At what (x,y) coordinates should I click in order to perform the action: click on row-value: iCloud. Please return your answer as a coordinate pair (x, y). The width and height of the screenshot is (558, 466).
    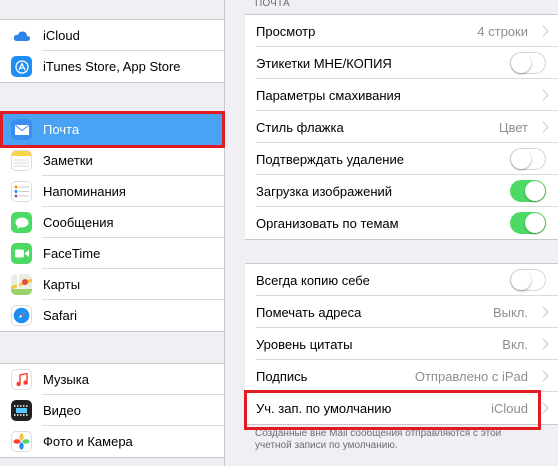
    Looking at the image, I should click on (509, 408).